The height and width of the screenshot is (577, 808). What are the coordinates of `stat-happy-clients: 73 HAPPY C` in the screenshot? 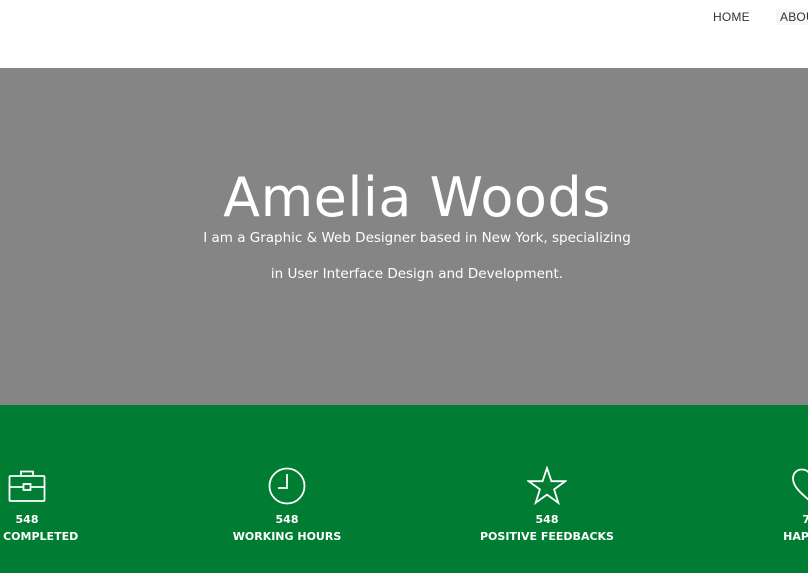 It's located at (749, 489).